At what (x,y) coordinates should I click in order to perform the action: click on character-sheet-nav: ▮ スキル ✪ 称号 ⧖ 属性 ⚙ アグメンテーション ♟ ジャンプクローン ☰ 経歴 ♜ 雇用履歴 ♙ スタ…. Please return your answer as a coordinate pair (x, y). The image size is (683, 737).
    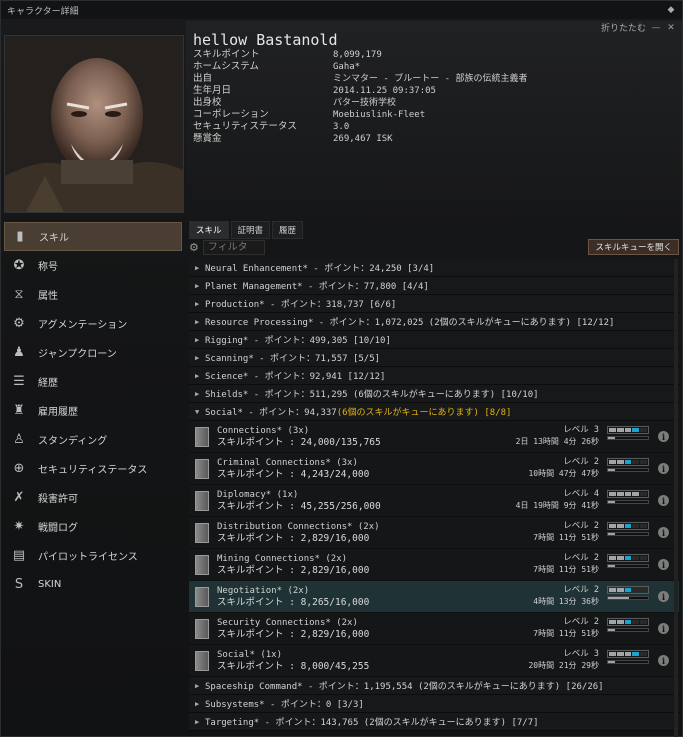
    Looking at the image, I should click on (93, 410).